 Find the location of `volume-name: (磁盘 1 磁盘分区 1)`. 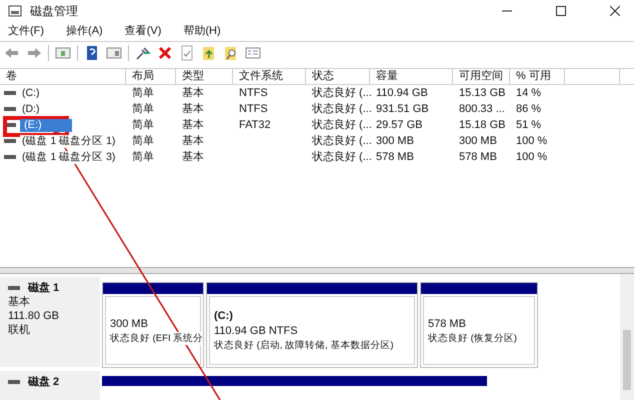

volume-name: (磁盘 1 磁盘分区 1) is located at coordinates (69, 141).